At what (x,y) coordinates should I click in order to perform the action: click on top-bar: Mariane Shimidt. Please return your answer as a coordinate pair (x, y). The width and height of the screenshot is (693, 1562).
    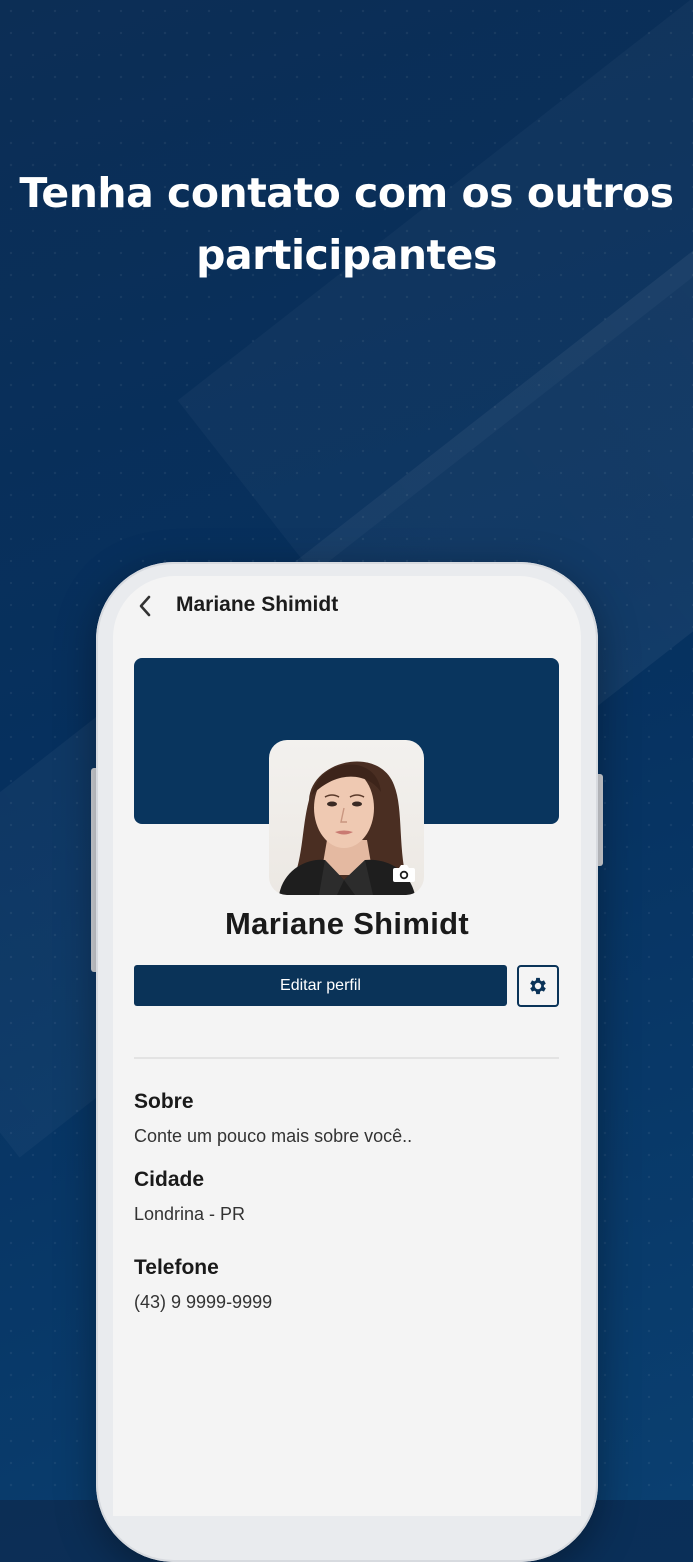
    Looking at the image, I should click on (347, 607).